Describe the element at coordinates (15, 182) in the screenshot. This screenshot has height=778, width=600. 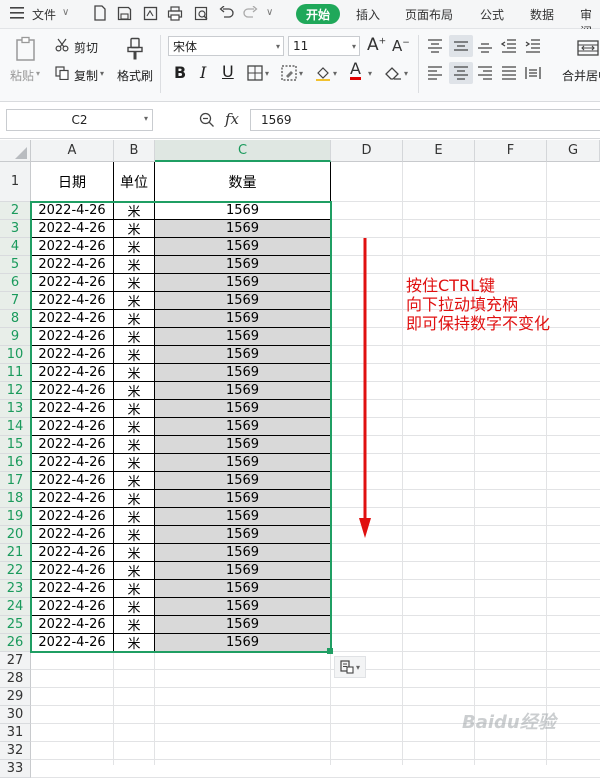
I see `row-header: 1` at that location.